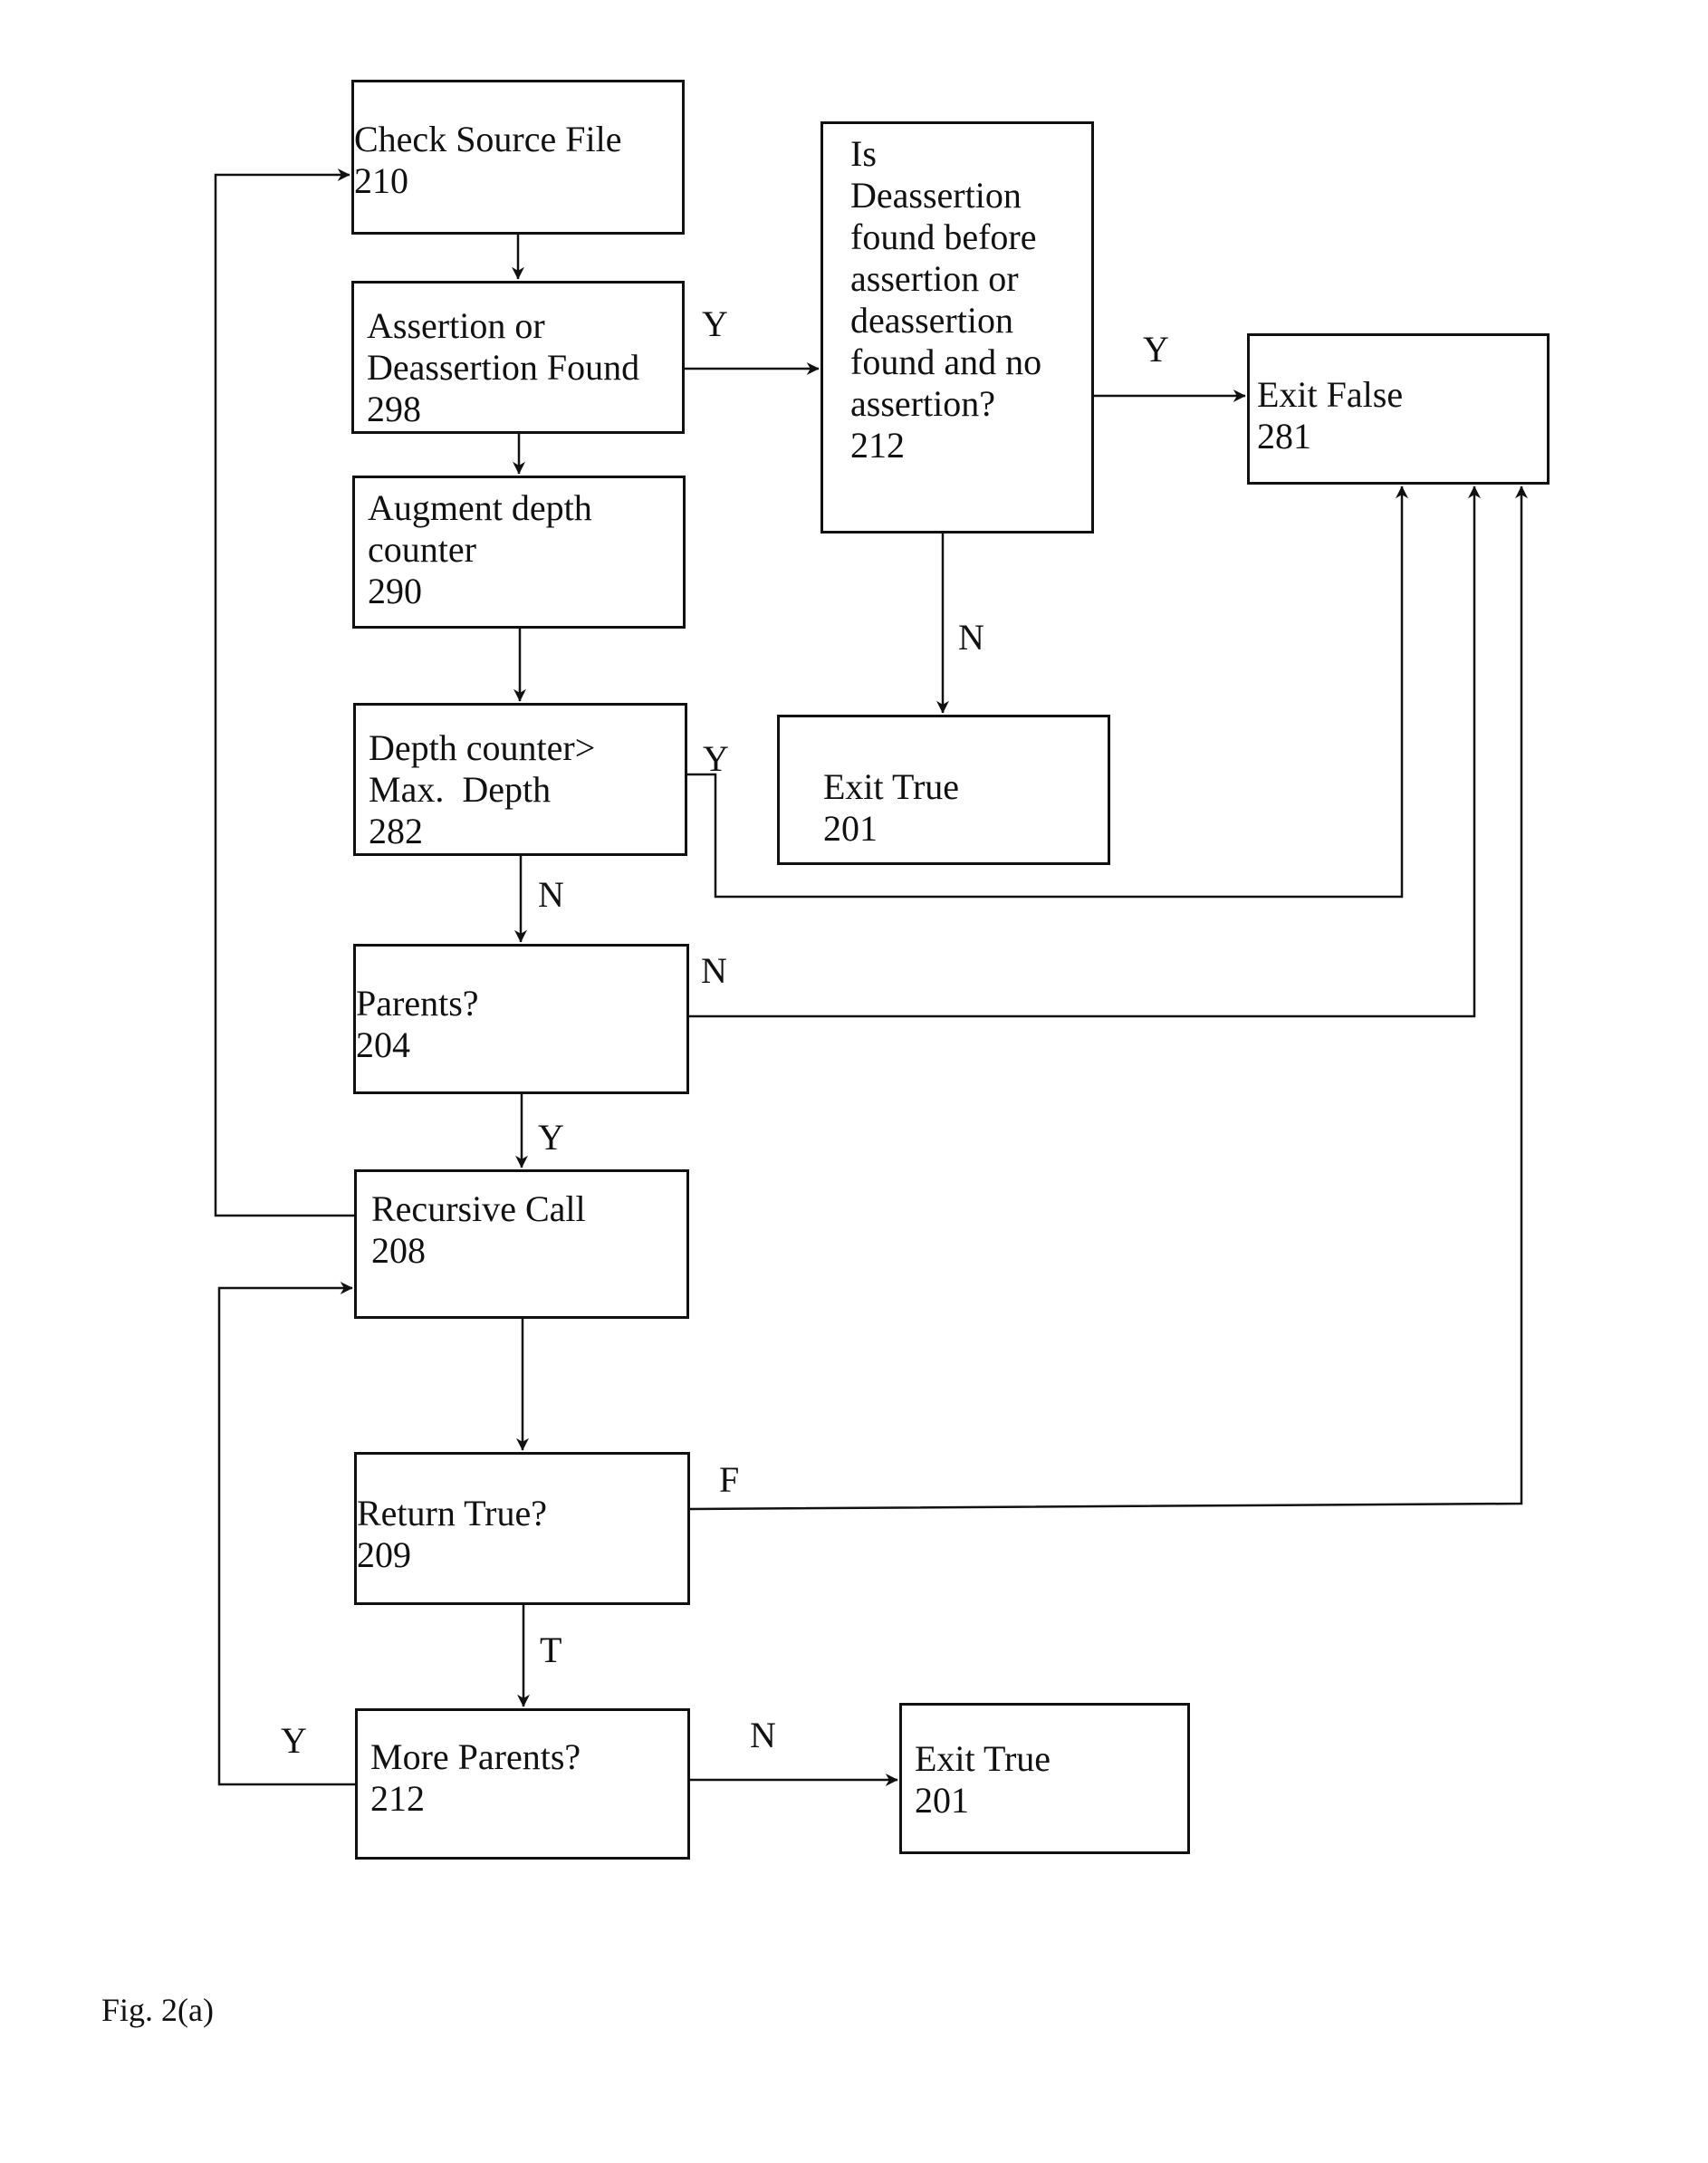  I want to click on node-text: More Parents?, so click(475, 1756).